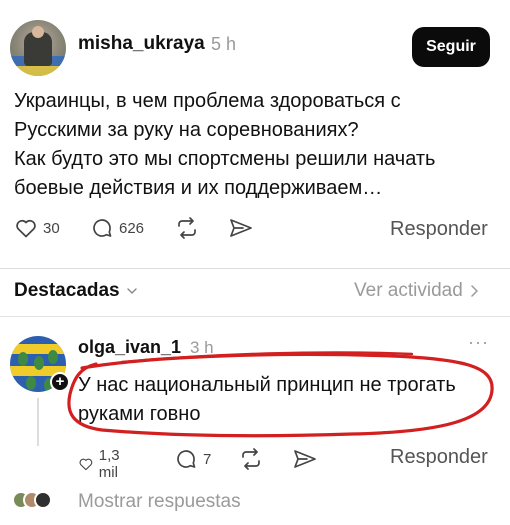  I want to click on post-author-username: misha_ukraya, so click(141, 44).